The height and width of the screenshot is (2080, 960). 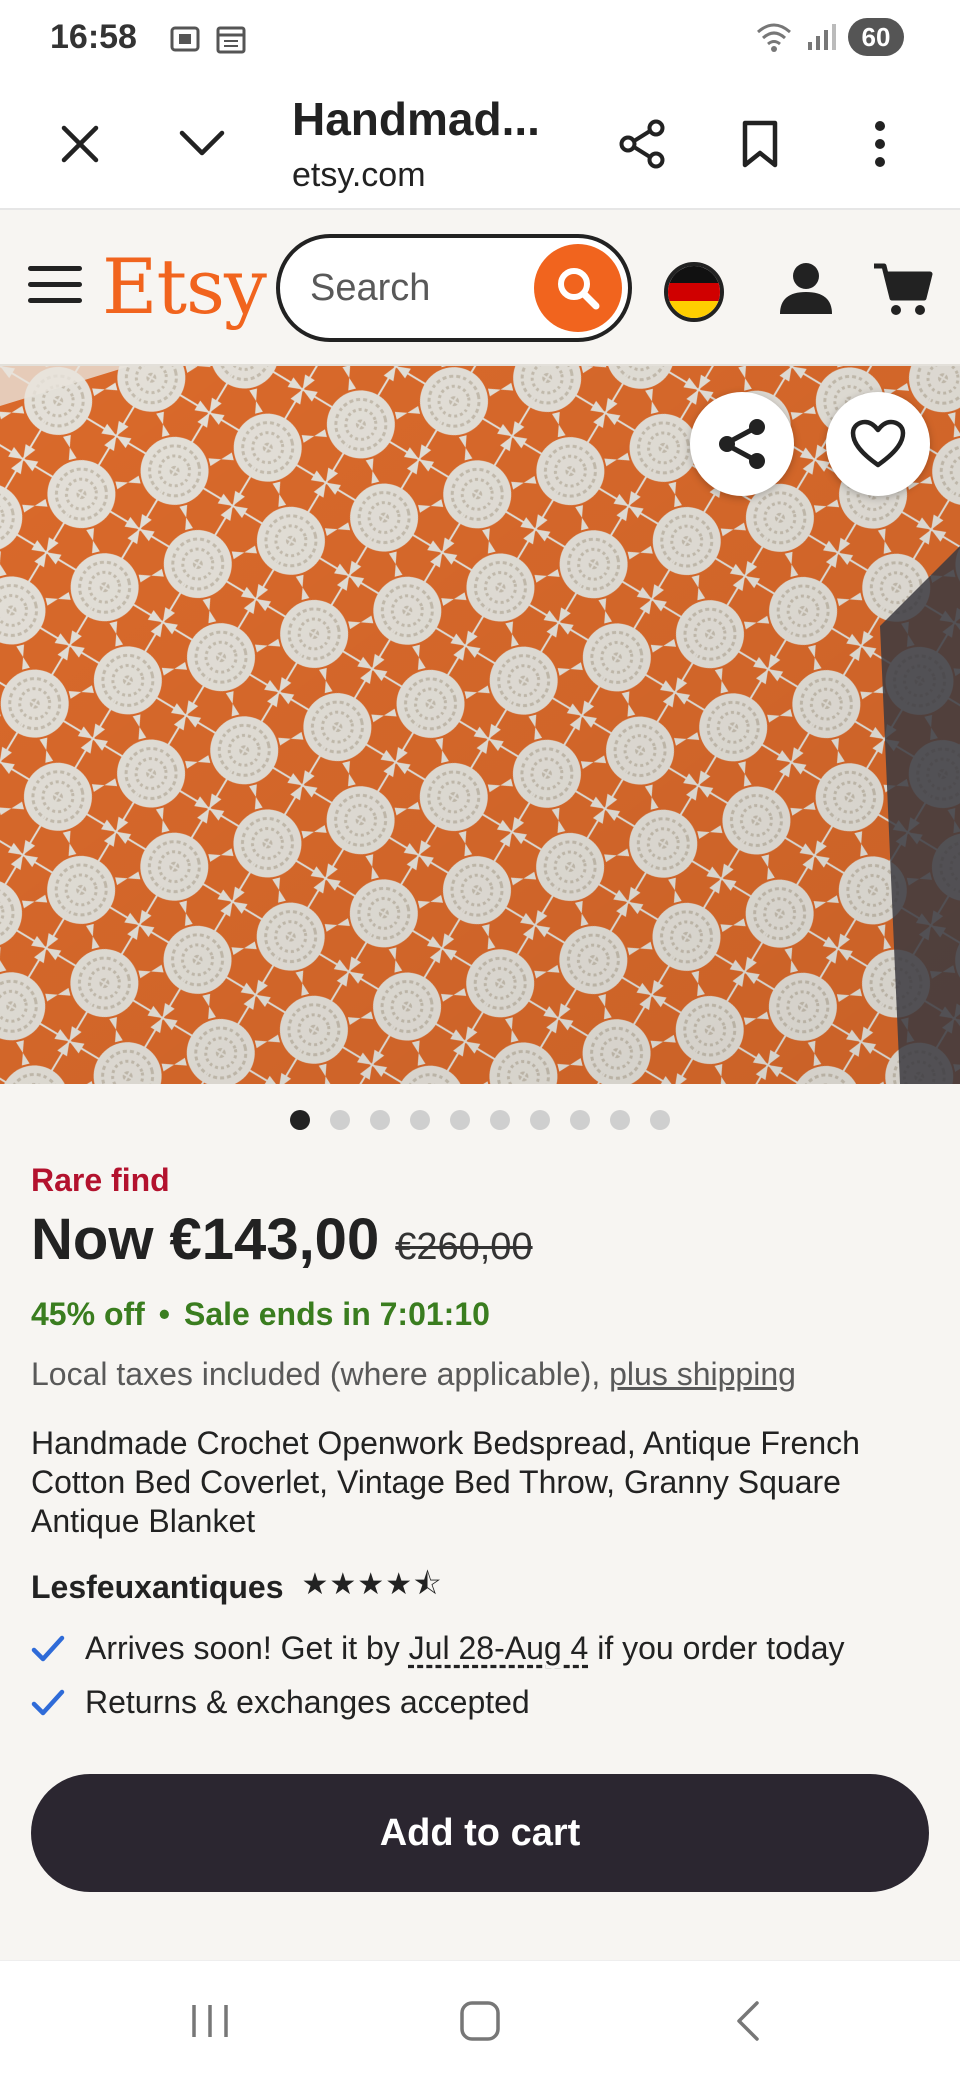 What do you see at coordinates (806, 288) in the screenshot?
I see `account-icon` at bounding box center [806, 288].